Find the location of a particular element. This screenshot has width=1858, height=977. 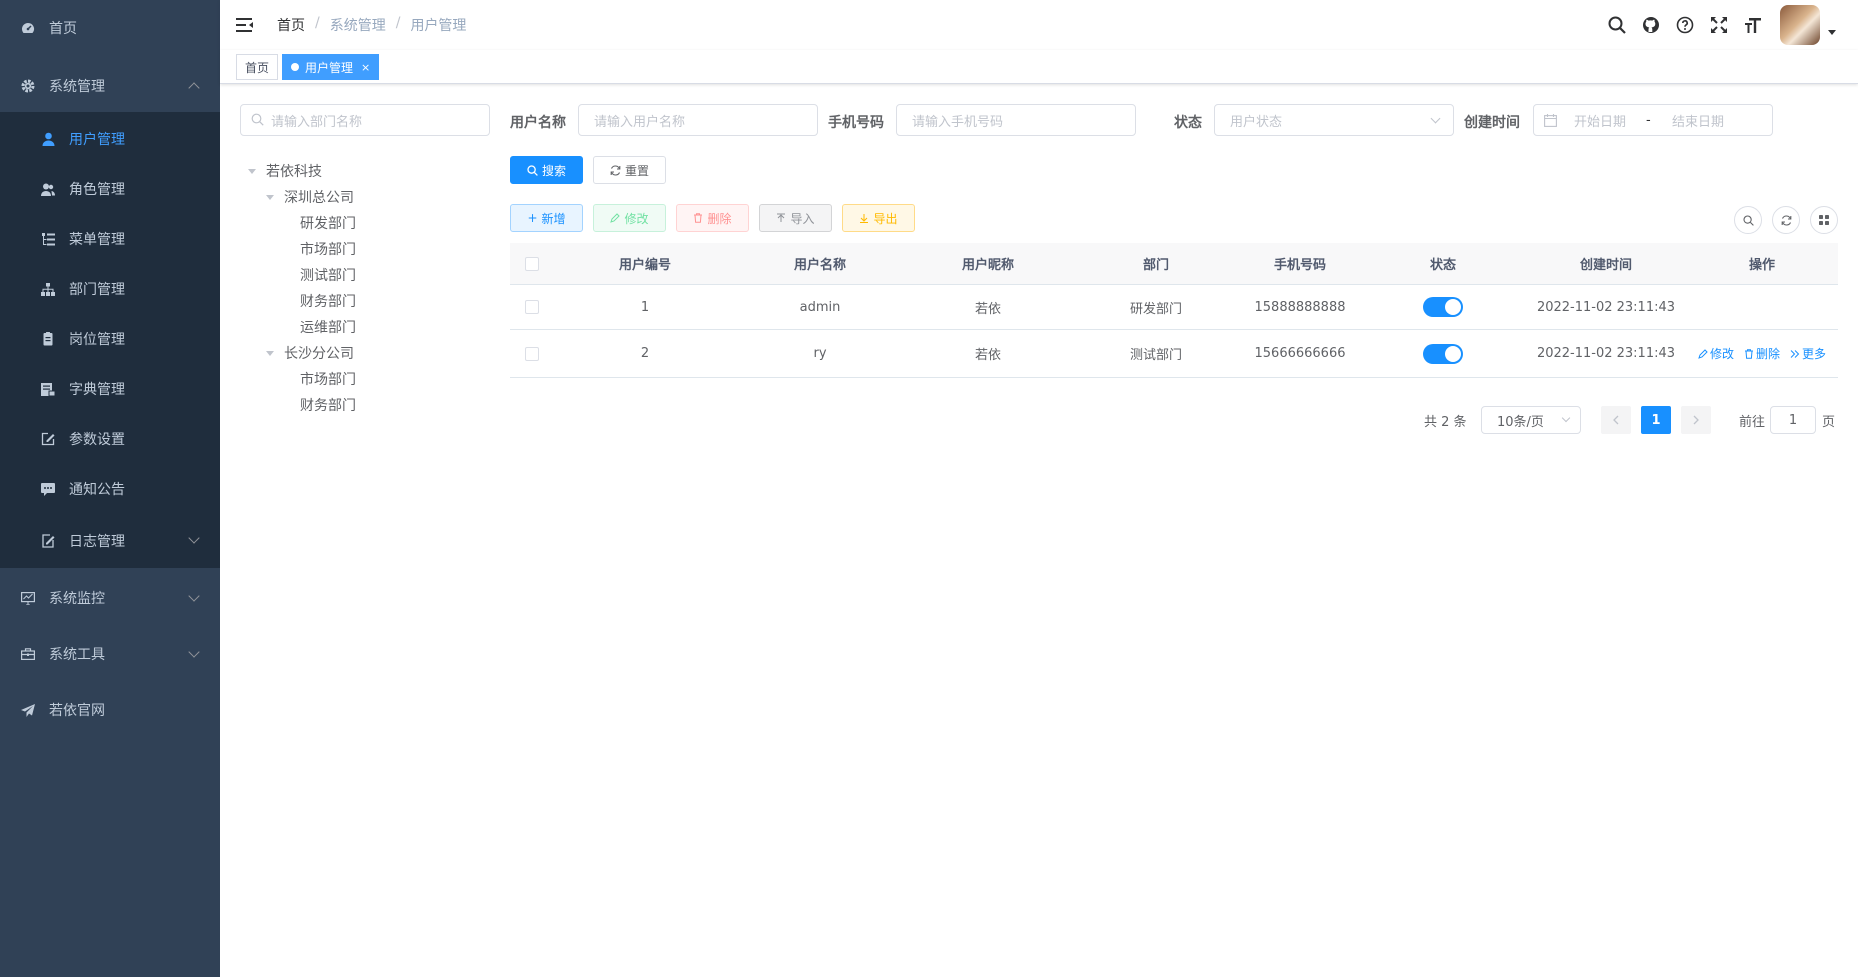

sidebar-item-label: 用户管理 is located at coordinates (97, 140).